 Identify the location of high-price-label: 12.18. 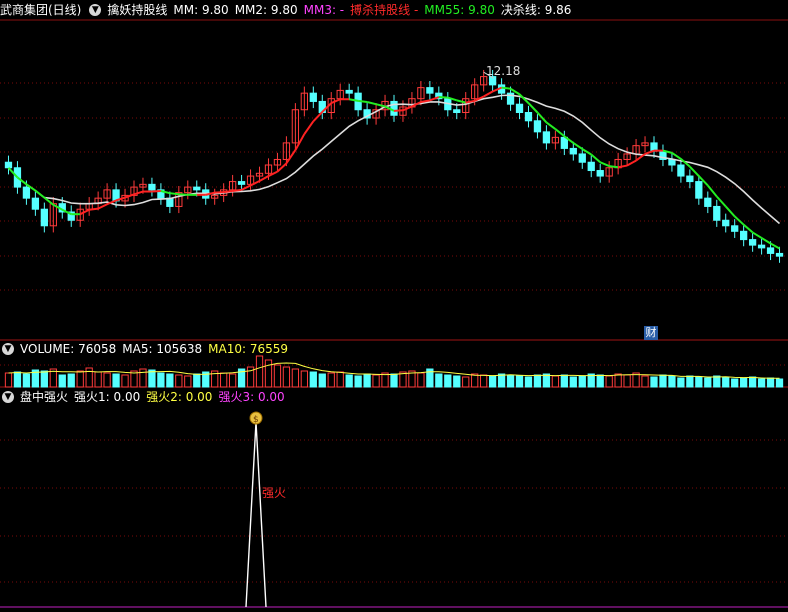
(503, 71).